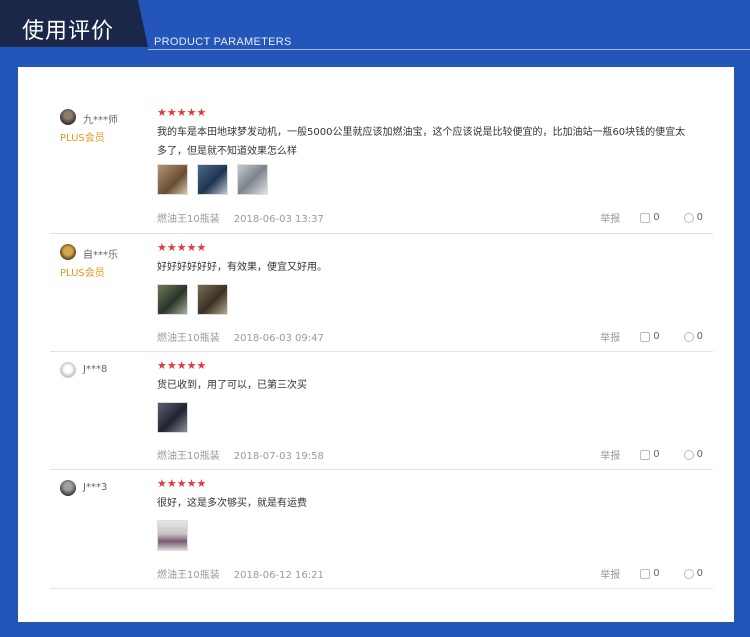 The image size is (750, 637). What do you see at coordinates (95, 487) in the screenshot?
I see `review-username: J***3` at bounding box center [95, 487].